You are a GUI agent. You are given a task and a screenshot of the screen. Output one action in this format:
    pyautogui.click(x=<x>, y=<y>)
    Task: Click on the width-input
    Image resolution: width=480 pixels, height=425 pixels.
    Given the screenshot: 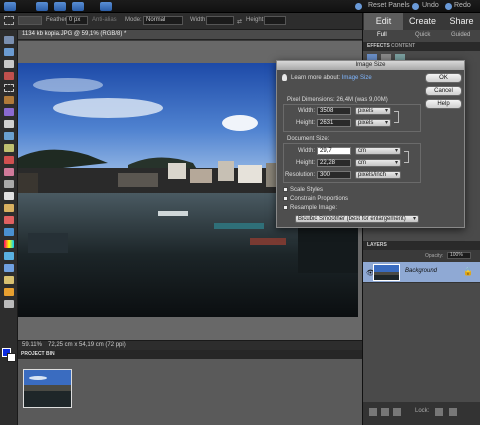 What is the action you would take?
    pyautogui.click(x=220, y=20)
    